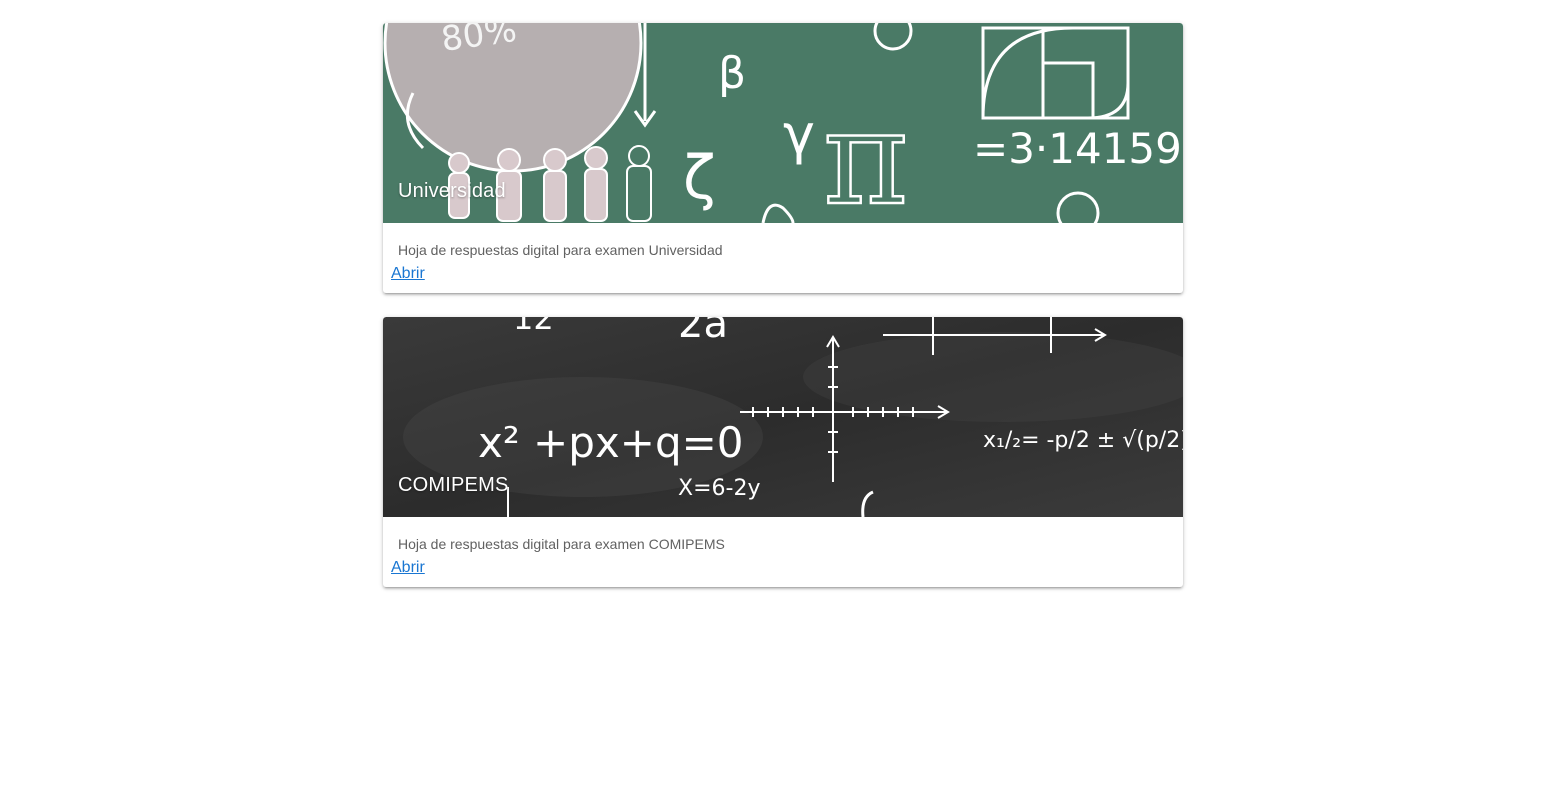  Describe the element at coordinates (703, 332) in the screenshot. I see `svg-text: 2a` at that location.